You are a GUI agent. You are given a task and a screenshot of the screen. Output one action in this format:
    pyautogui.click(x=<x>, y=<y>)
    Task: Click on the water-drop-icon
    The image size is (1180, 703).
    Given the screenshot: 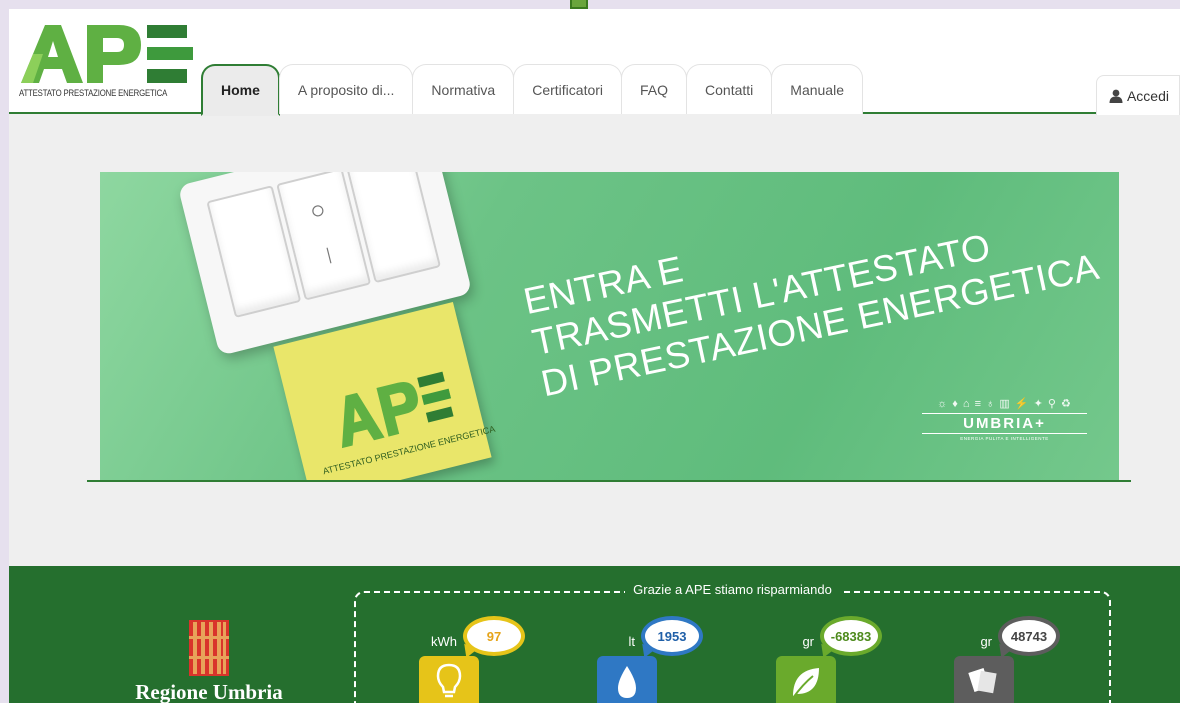 What is the action you would take?
    pyautogui.click(x=627, y=679)
    